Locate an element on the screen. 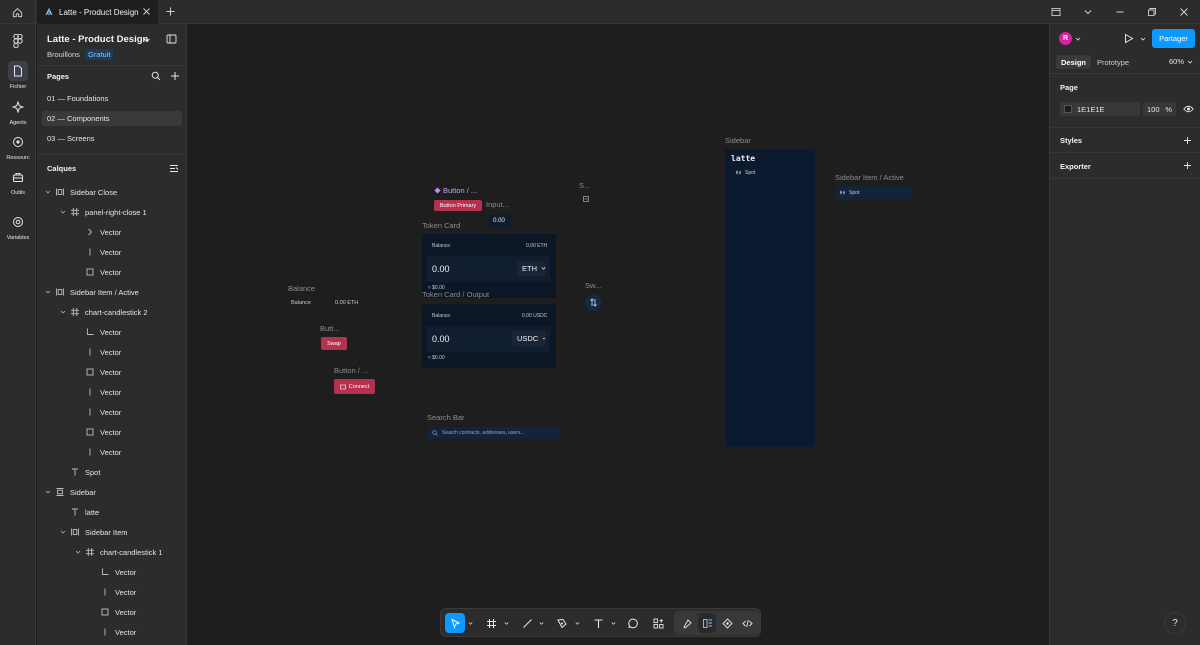 Image resolution: width=1200 pixels, height=645 pixels. sidebar-layout-button is located at coordinates (1056, 12).